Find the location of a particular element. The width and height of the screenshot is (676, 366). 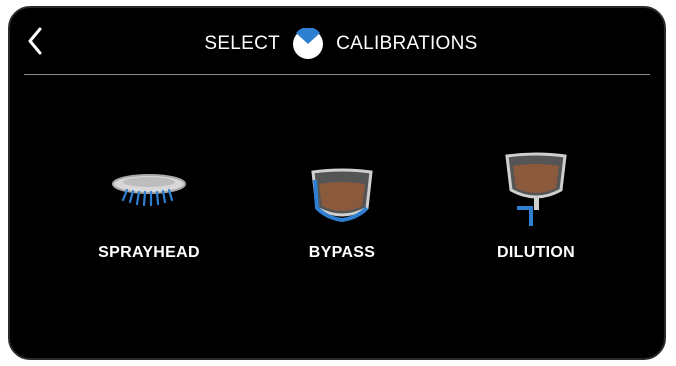

header-divider is located at coordinates (337, 74).